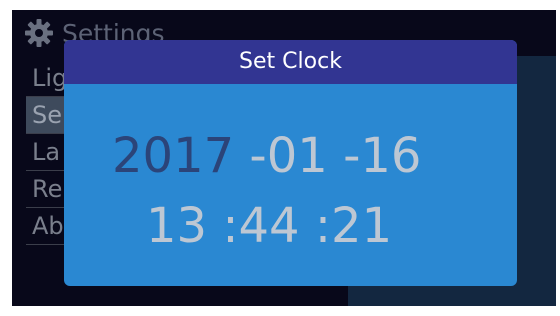 The image size is (560, 316). Describe the element at coordinates (361, 226) in the screenshot. I see `second-field: 21` at that location.